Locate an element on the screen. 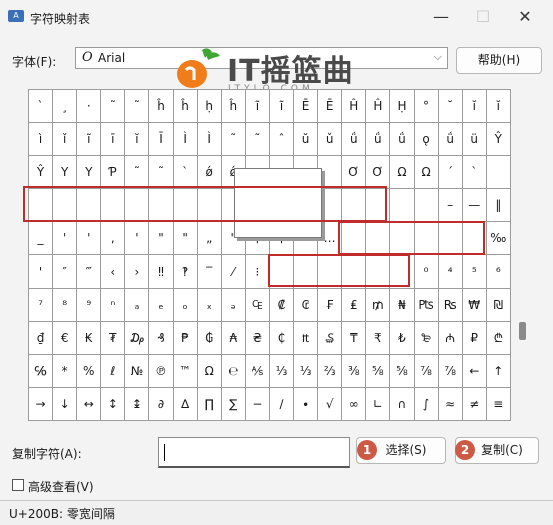  char-cell: ₥ is located at coordinates (378, 305).